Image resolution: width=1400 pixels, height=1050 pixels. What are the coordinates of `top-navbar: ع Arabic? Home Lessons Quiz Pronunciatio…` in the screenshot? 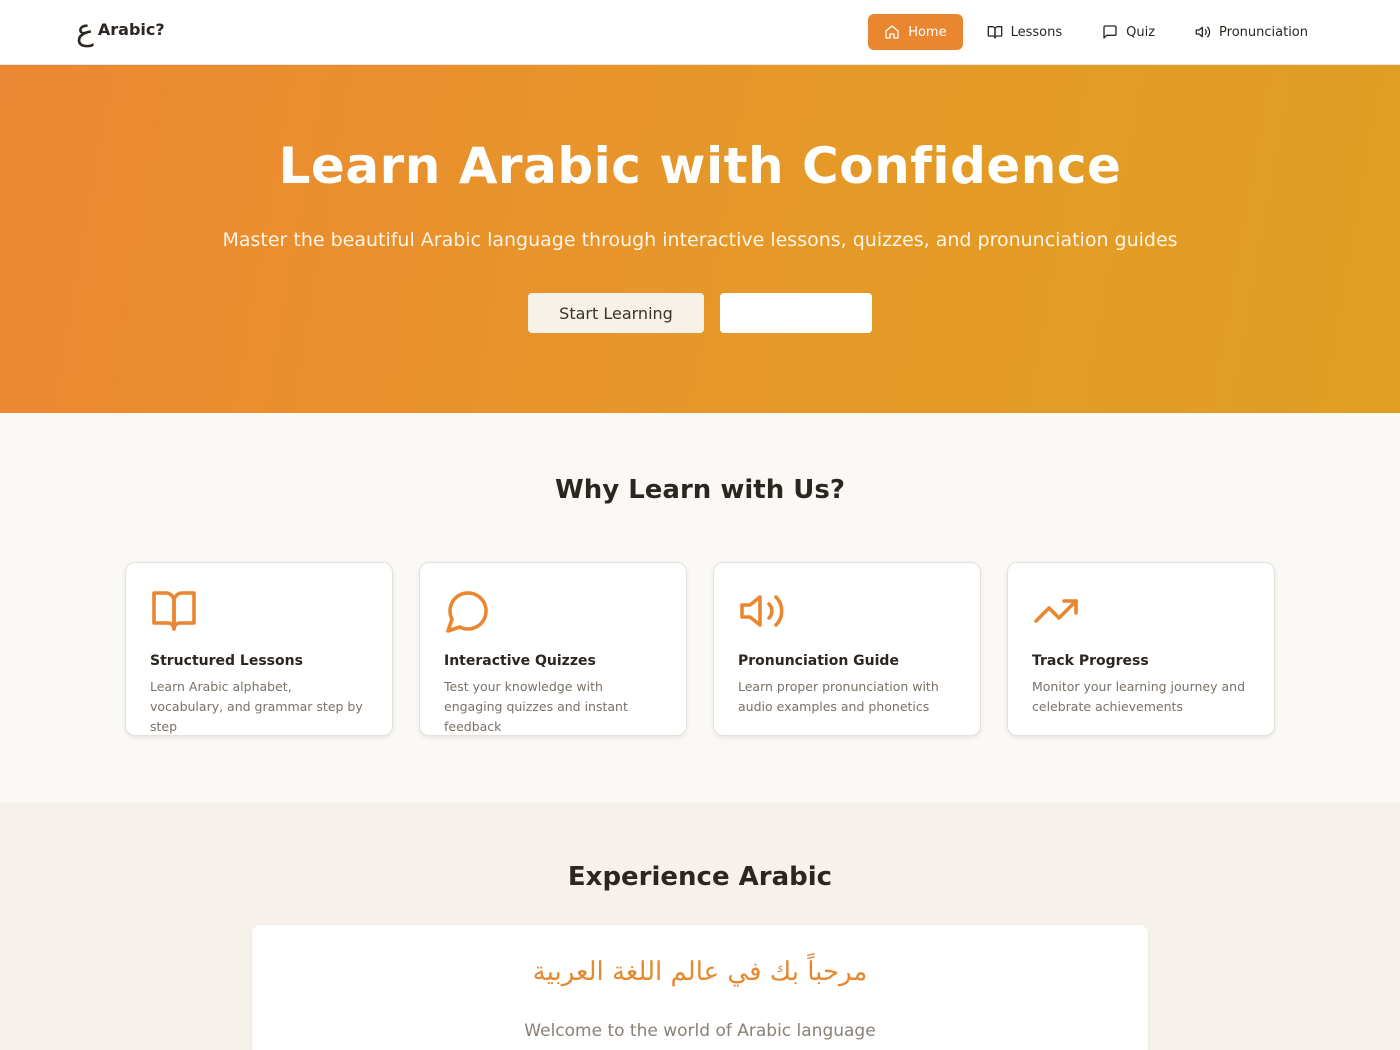 It's located at (700, 32).